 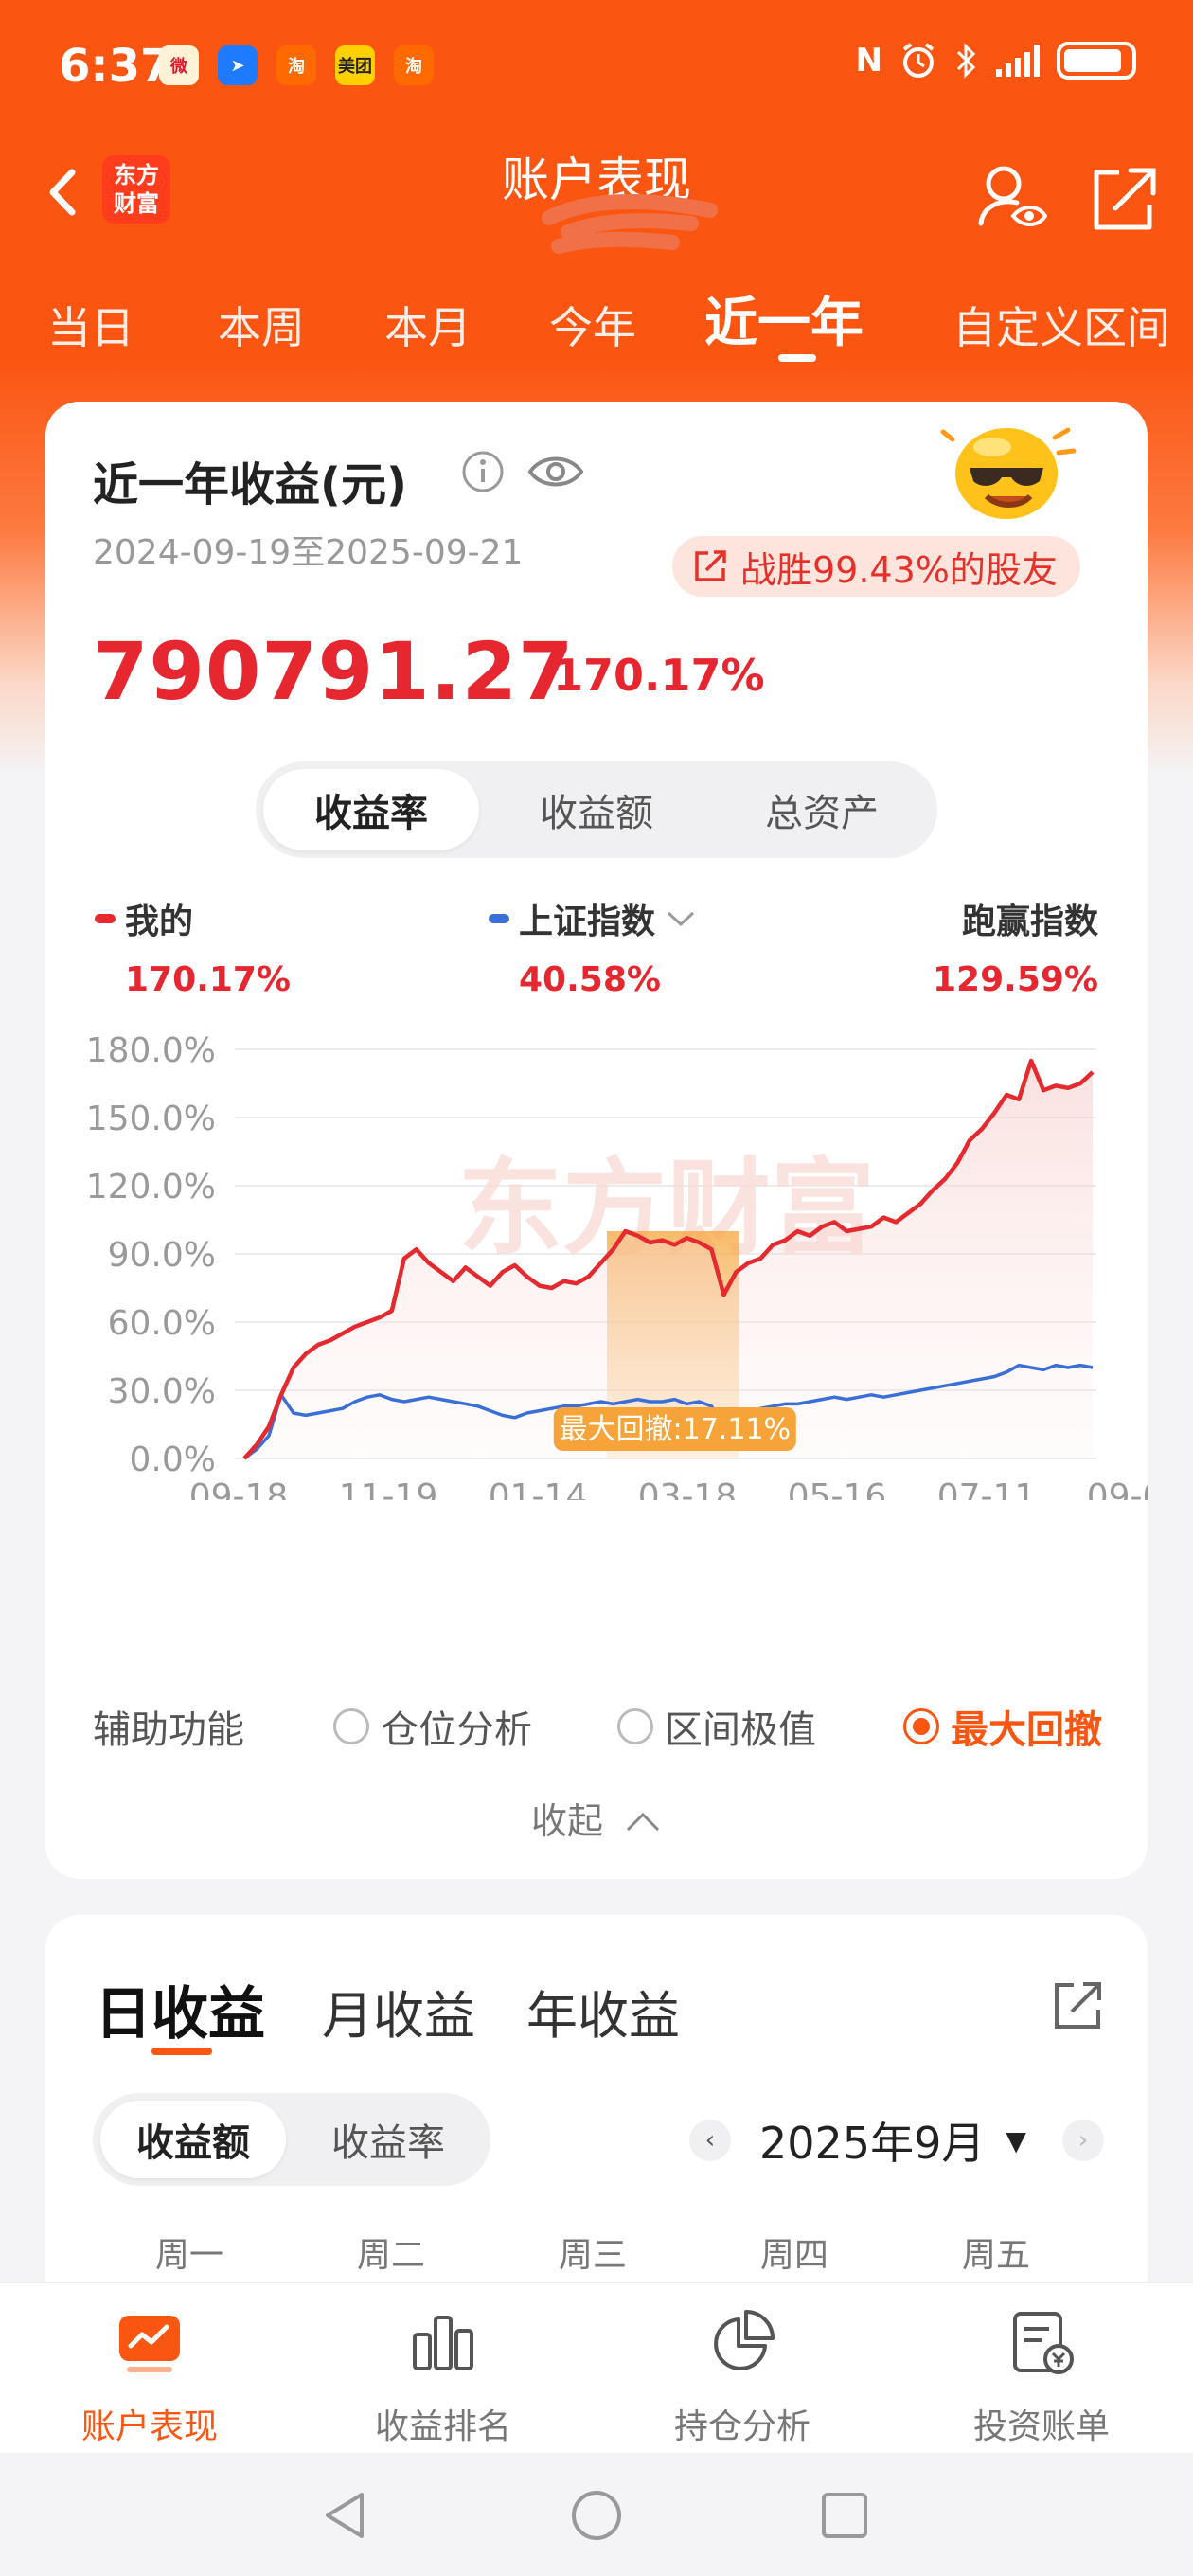 What do you see at coordinates (742, 2377) in the screenshot?
I see `nav-holding-analysis: 持仓分析` at bounding box center [742, 2377].